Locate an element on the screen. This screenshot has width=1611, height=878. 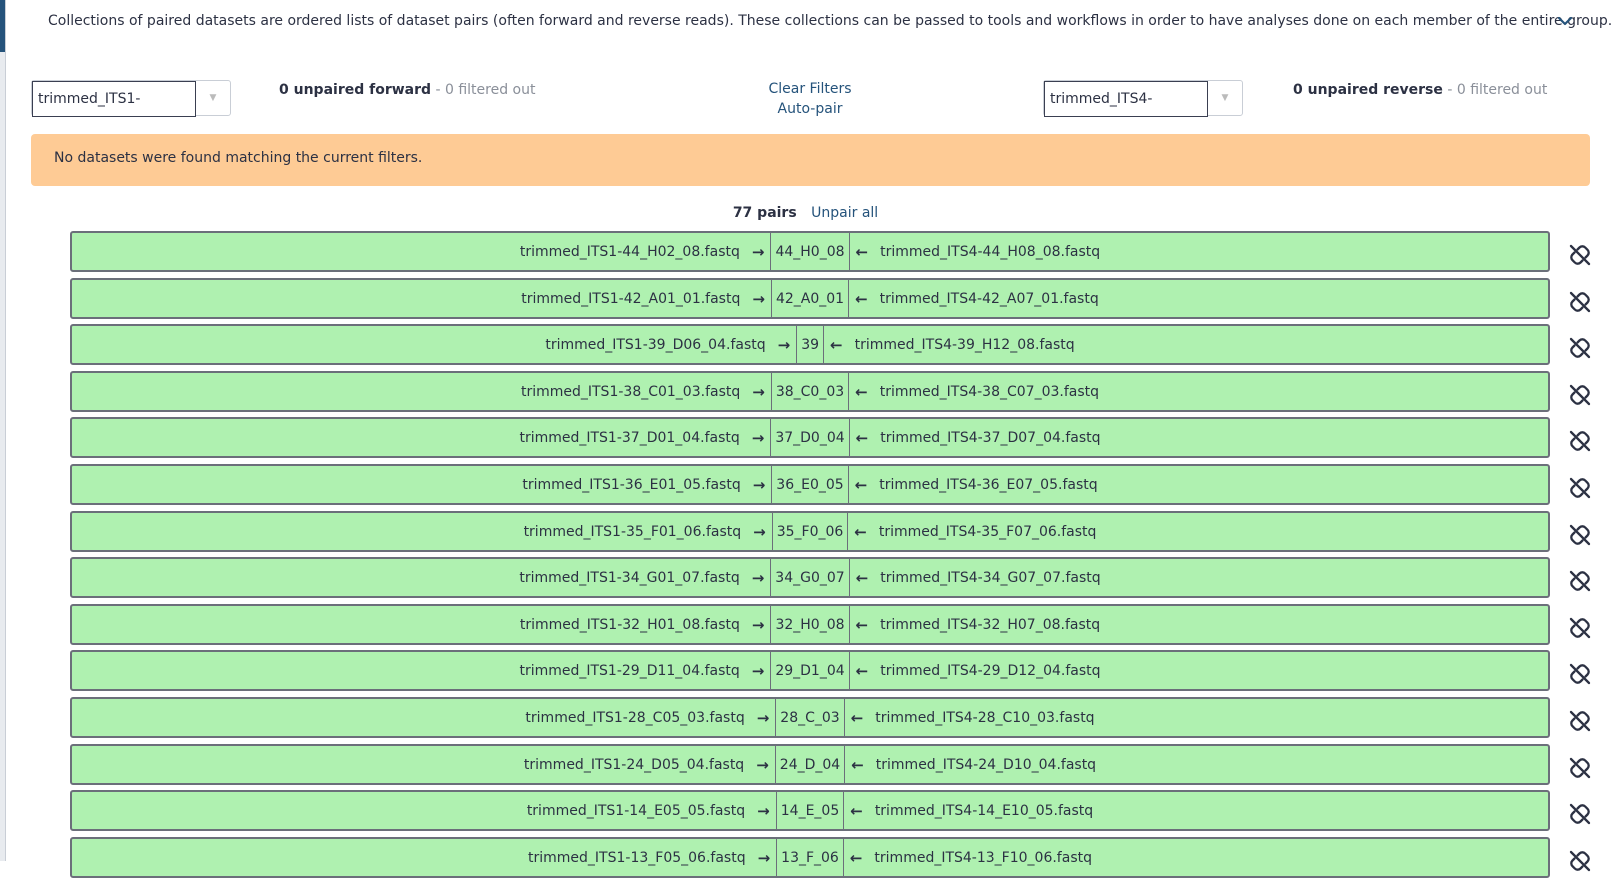
caret-down-icon: ▼ is located at coordinates (213, 98).